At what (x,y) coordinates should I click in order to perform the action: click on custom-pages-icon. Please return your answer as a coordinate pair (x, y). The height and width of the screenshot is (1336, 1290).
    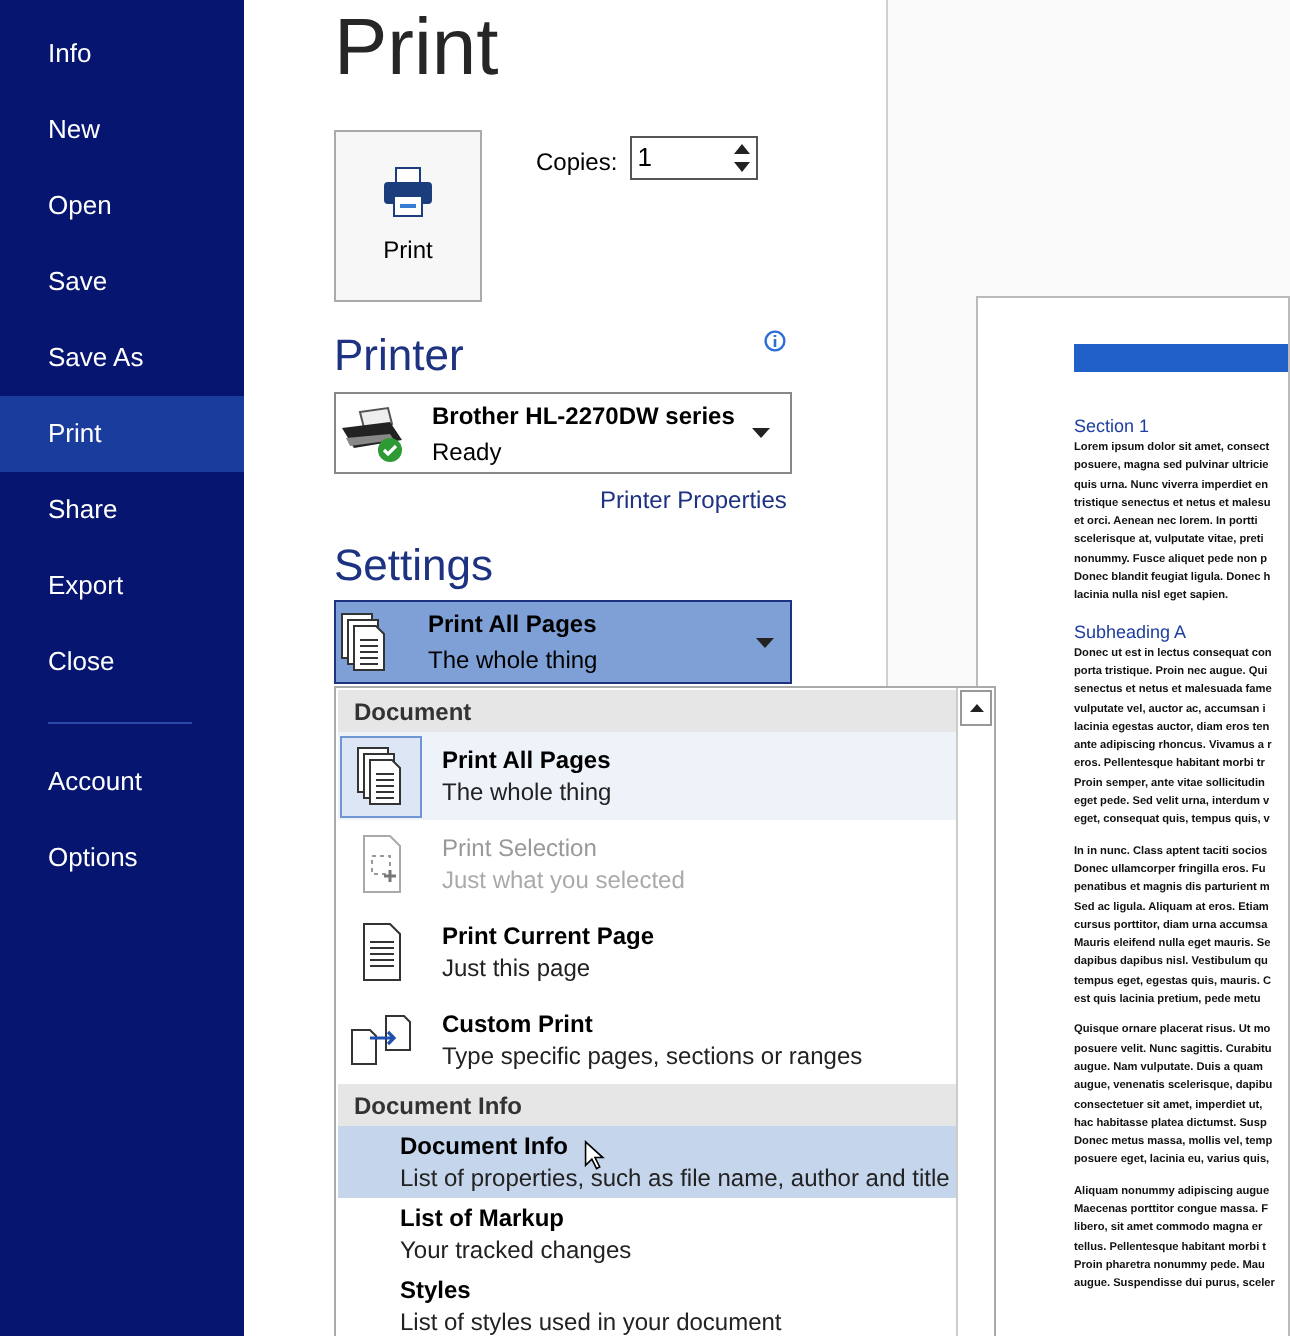
    Looking at the image, I should click on (381, 1040).